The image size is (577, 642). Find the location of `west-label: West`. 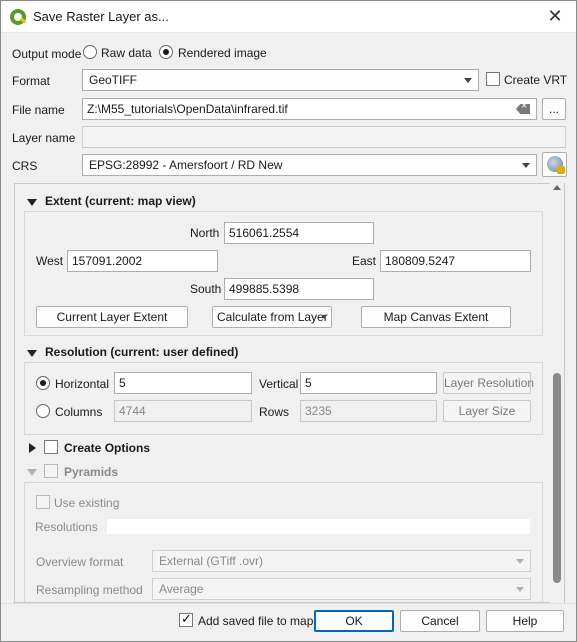

west-label: West is located at coordinates (50, 261).